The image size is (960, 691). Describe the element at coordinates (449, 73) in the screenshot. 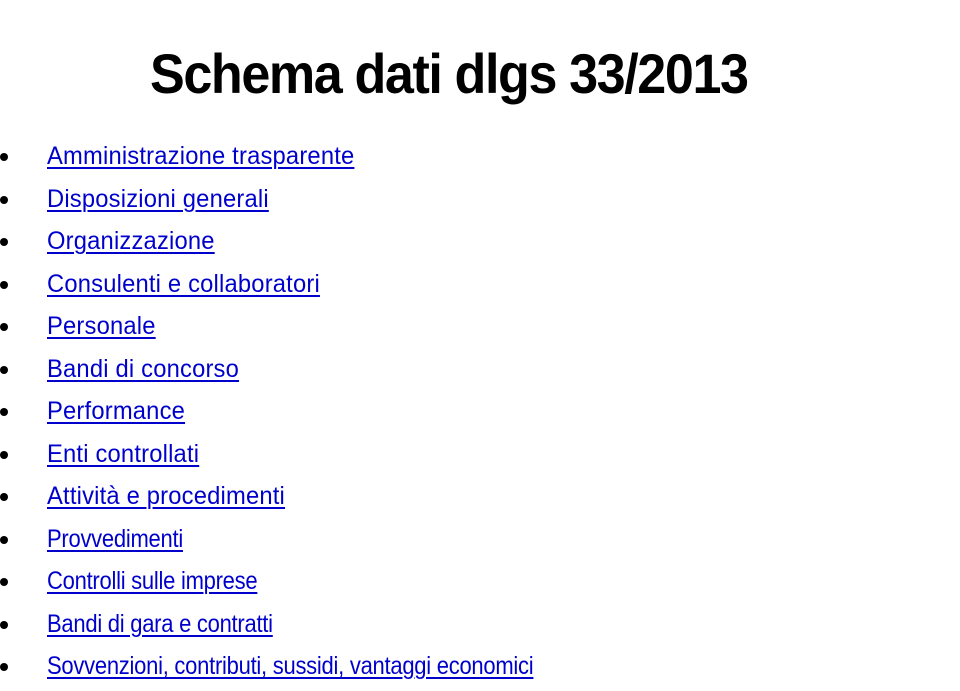

I see `page-title: Schema dati dlgs 33/2013` at that location.